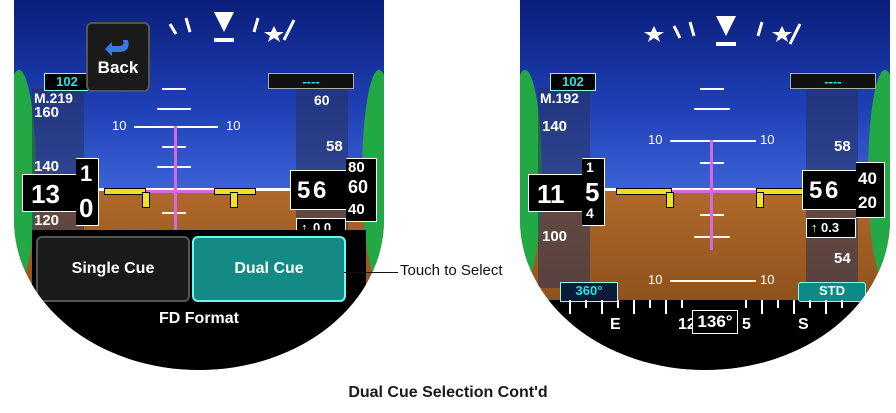  What do you see at coordinates (715, 322) in the screenshot?
I see `heading-readout: 136°` at bounding box center [715, 322].